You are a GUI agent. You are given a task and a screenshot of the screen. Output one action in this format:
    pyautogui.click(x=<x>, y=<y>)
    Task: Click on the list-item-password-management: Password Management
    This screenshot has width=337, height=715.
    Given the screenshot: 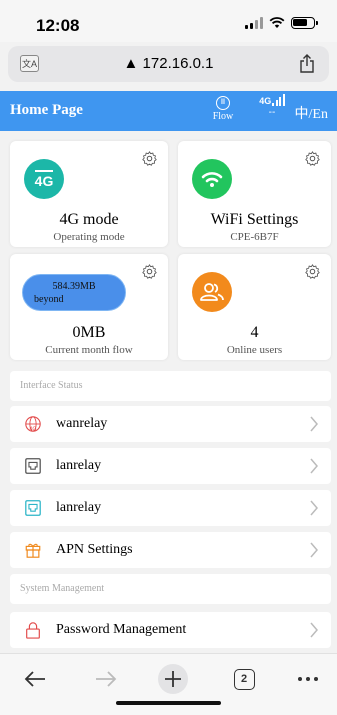 What is the action you would take?
    pyautogui.click(x=170, y=630)
    